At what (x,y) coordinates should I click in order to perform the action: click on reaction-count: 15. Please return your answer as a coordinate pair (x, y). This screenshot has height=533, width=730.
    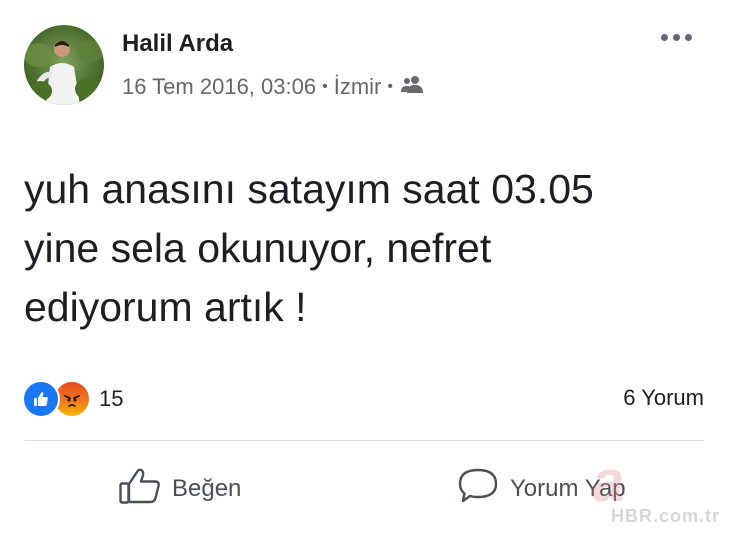
    Looking at the image, I should click on (111, 398).